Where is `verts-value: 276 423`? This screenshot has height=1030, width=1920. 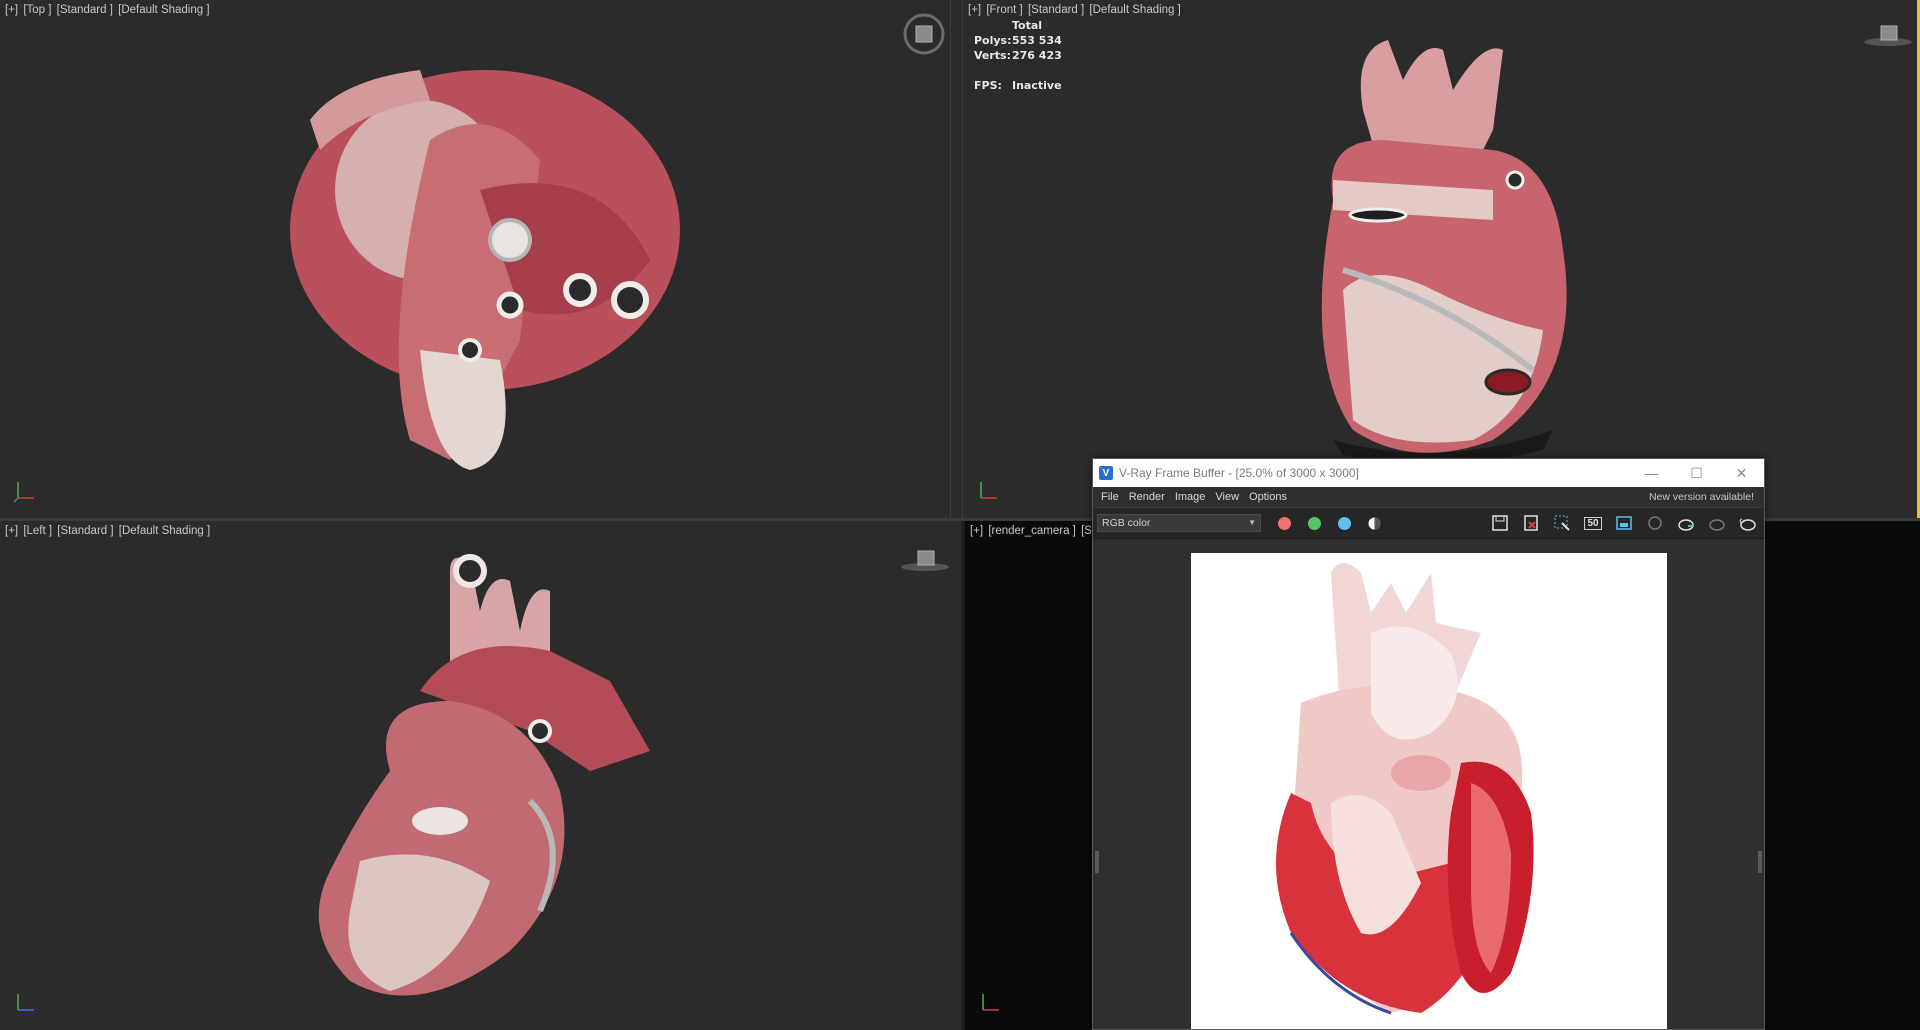
verts-value: 276 423 is located at coordinates (1037, 55).